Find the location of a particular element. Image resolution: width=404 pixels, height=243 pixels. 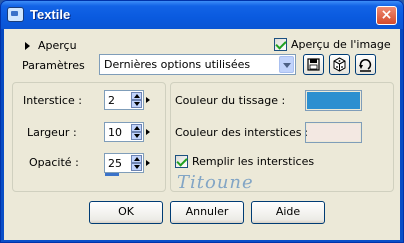

close-button: × is located at coordinates (386, 15).